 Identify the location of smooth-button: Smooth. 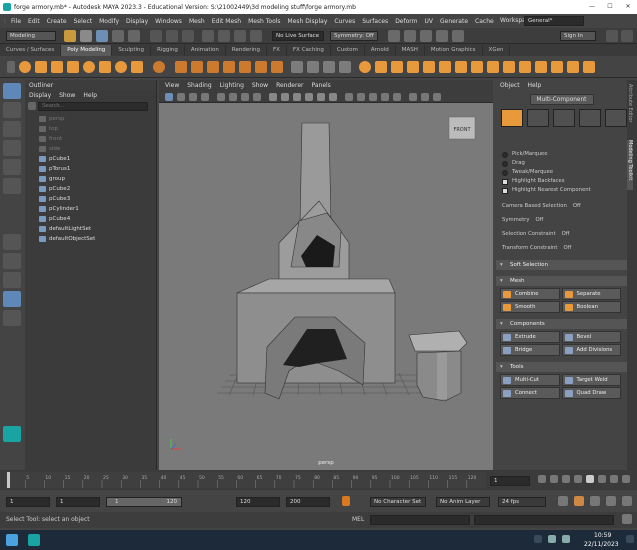
(530, 307).